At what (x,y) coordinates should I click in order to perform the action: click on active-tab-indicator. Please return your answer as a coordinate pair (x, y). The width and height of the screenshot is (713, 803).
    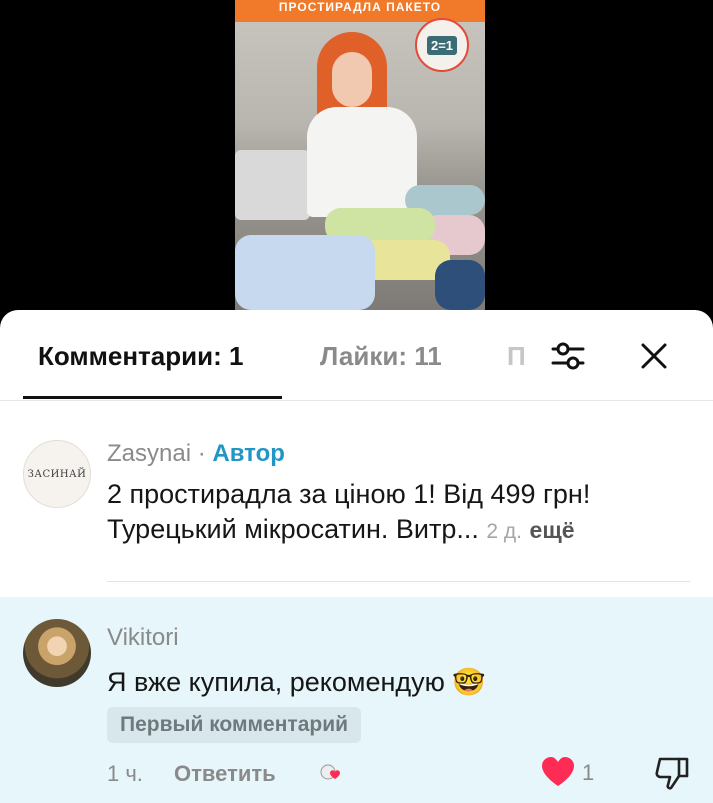
    Looking at the image, I should click on (152, 397).